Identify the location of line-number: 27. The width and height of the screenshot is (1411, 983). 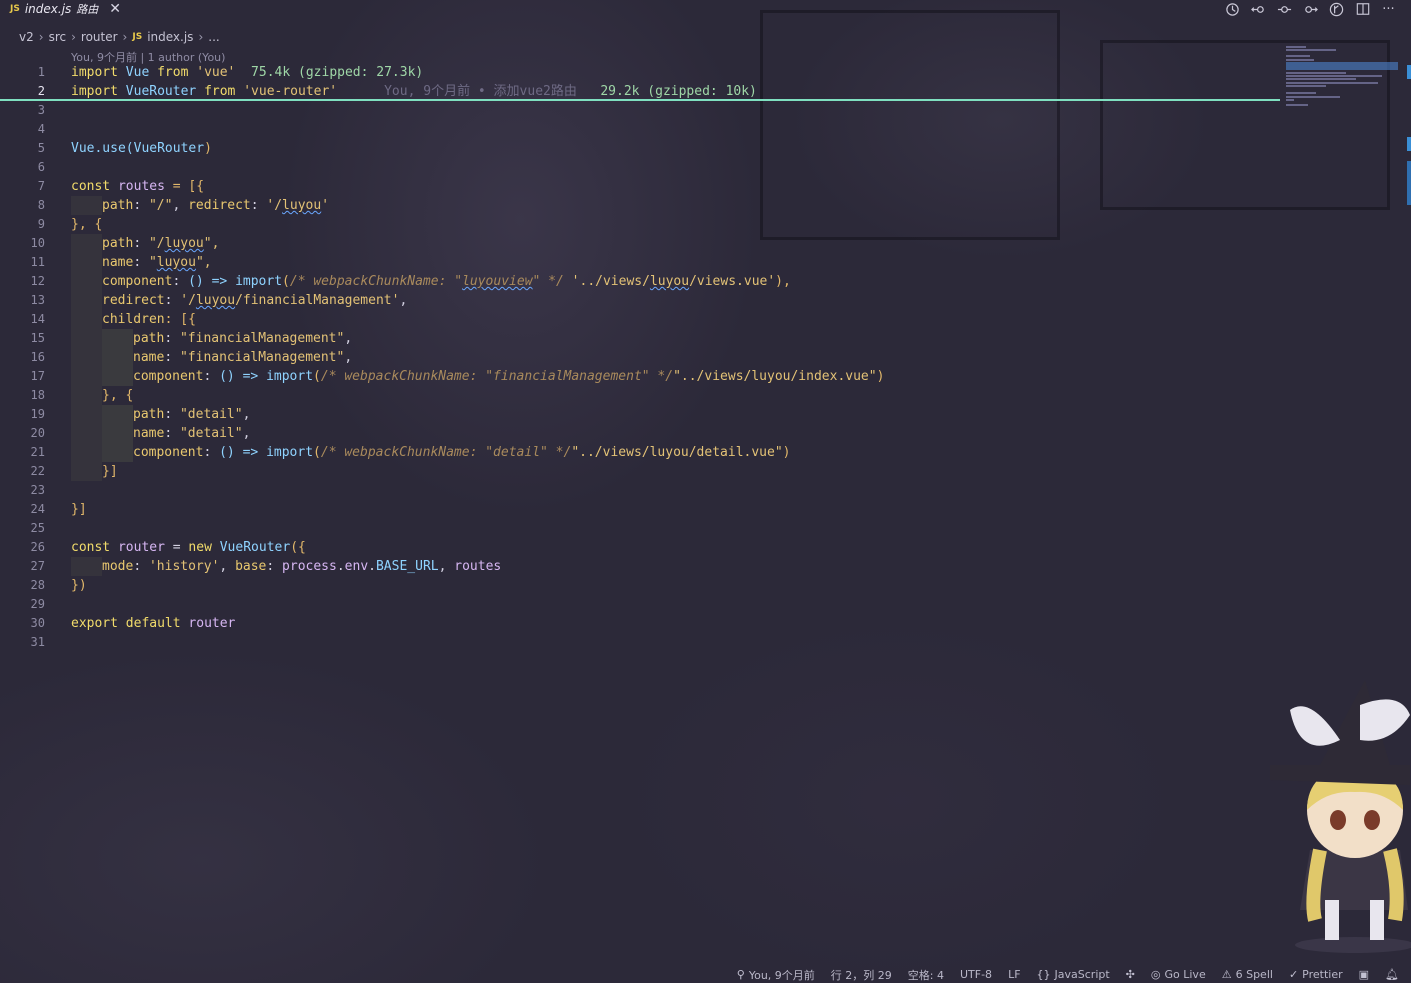
(37, 566).